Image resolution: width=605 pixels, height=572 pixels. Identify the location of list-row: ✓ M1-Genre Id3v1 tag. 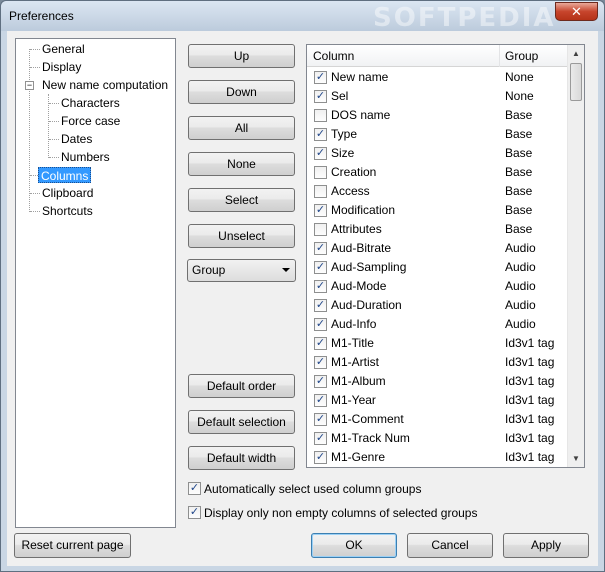
(437, 457).